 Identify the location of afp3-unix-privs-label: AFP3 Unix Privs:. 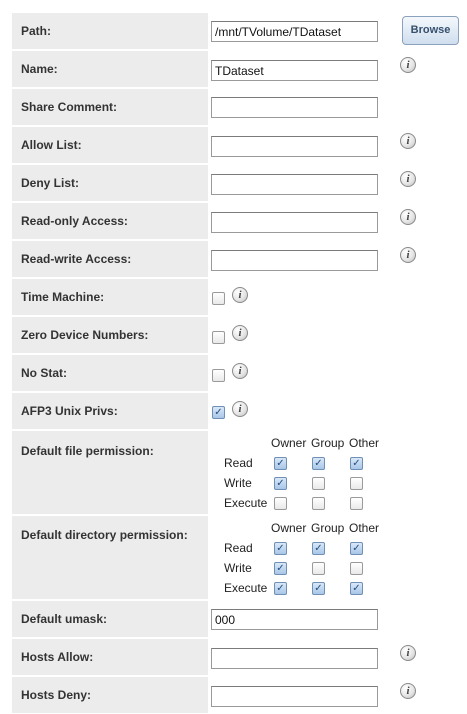
(110, 411).